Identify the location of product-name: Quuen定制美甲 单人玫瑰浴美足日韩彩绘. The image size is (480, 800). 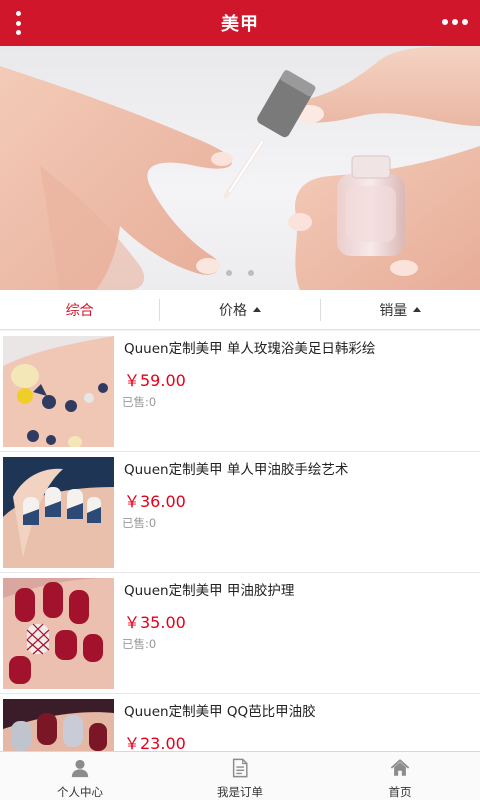
(249, 347).